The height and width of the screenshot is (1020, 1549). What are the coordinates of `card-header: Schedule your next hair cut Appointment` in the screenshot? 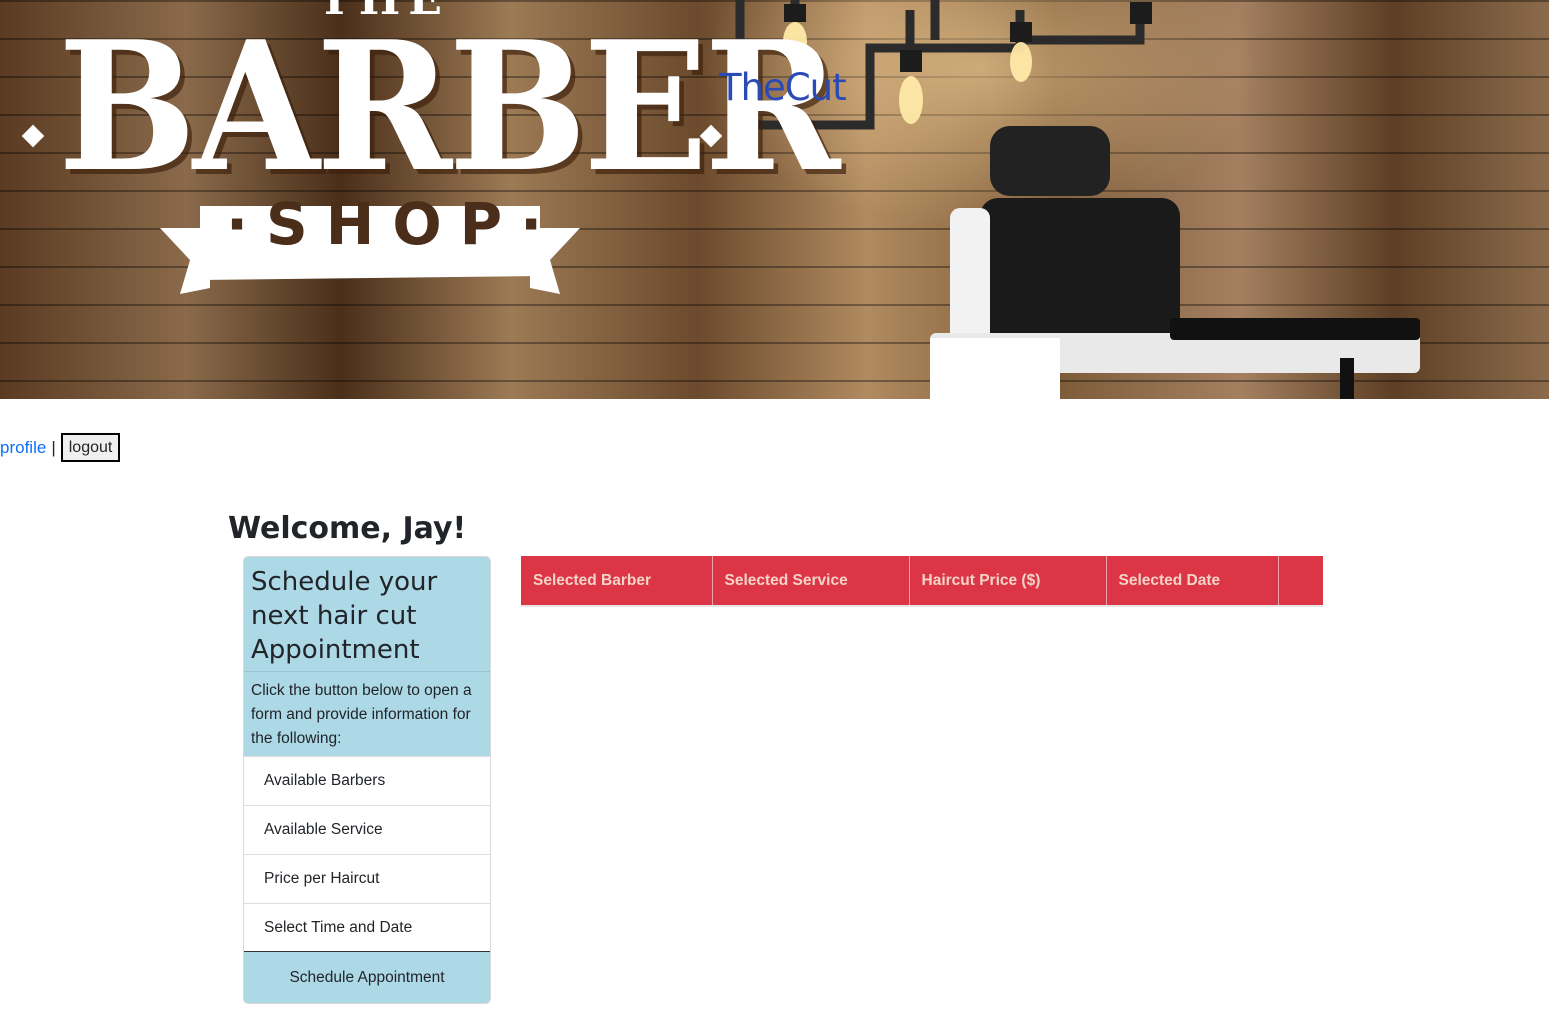 It's located at (367, 614).